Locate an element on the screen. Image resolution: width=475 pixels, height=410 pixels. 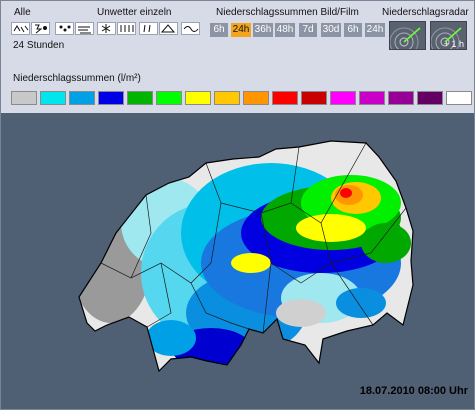
bild-button-36h: 36h is located at coordinates (263, 30).